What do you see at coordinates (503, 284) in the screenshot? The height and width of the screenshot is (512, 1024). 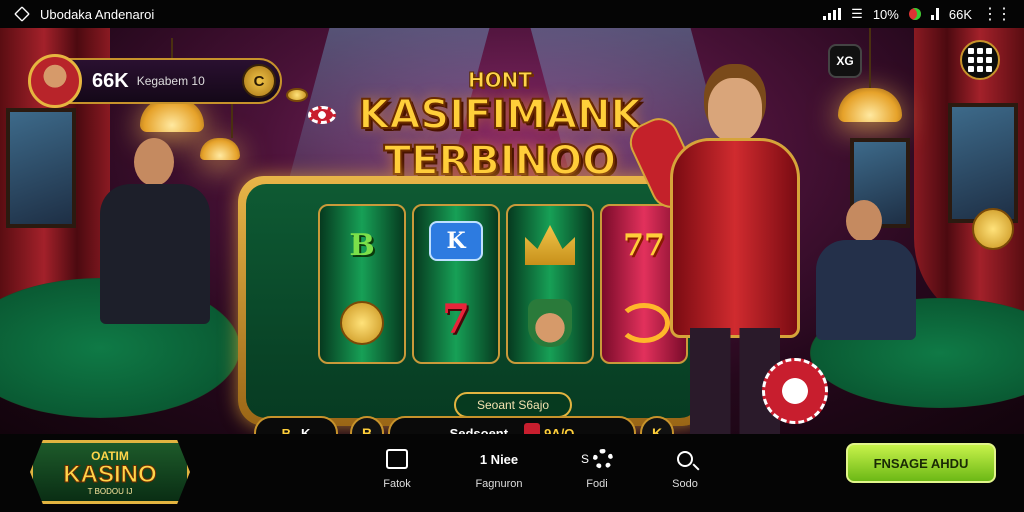 I see `reels: B K 7 77` at bounding box center [503, 284].